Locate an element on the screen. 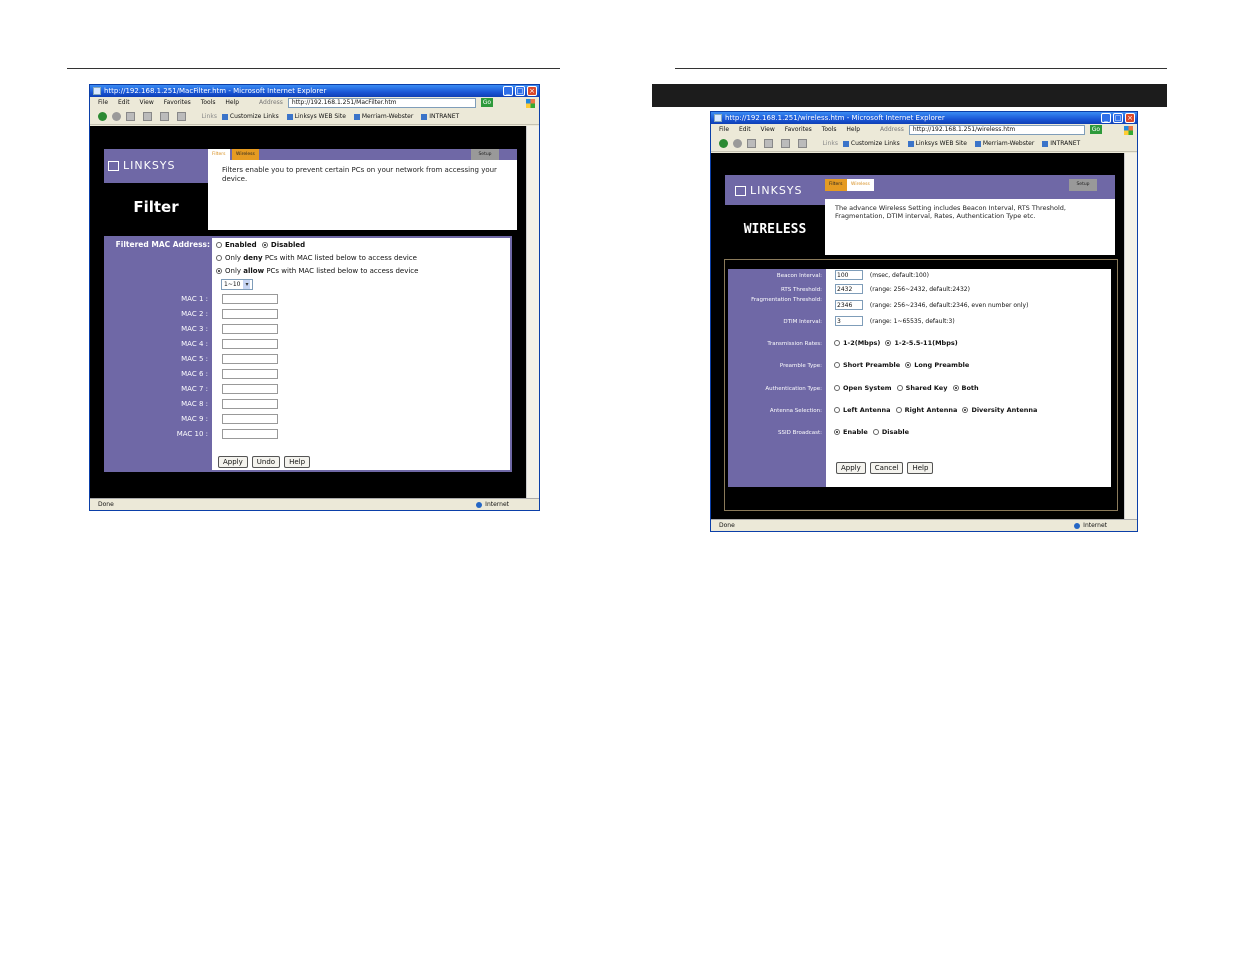 The image size is (1235, 954). mac-9-input is located at coordinates (250, 419).